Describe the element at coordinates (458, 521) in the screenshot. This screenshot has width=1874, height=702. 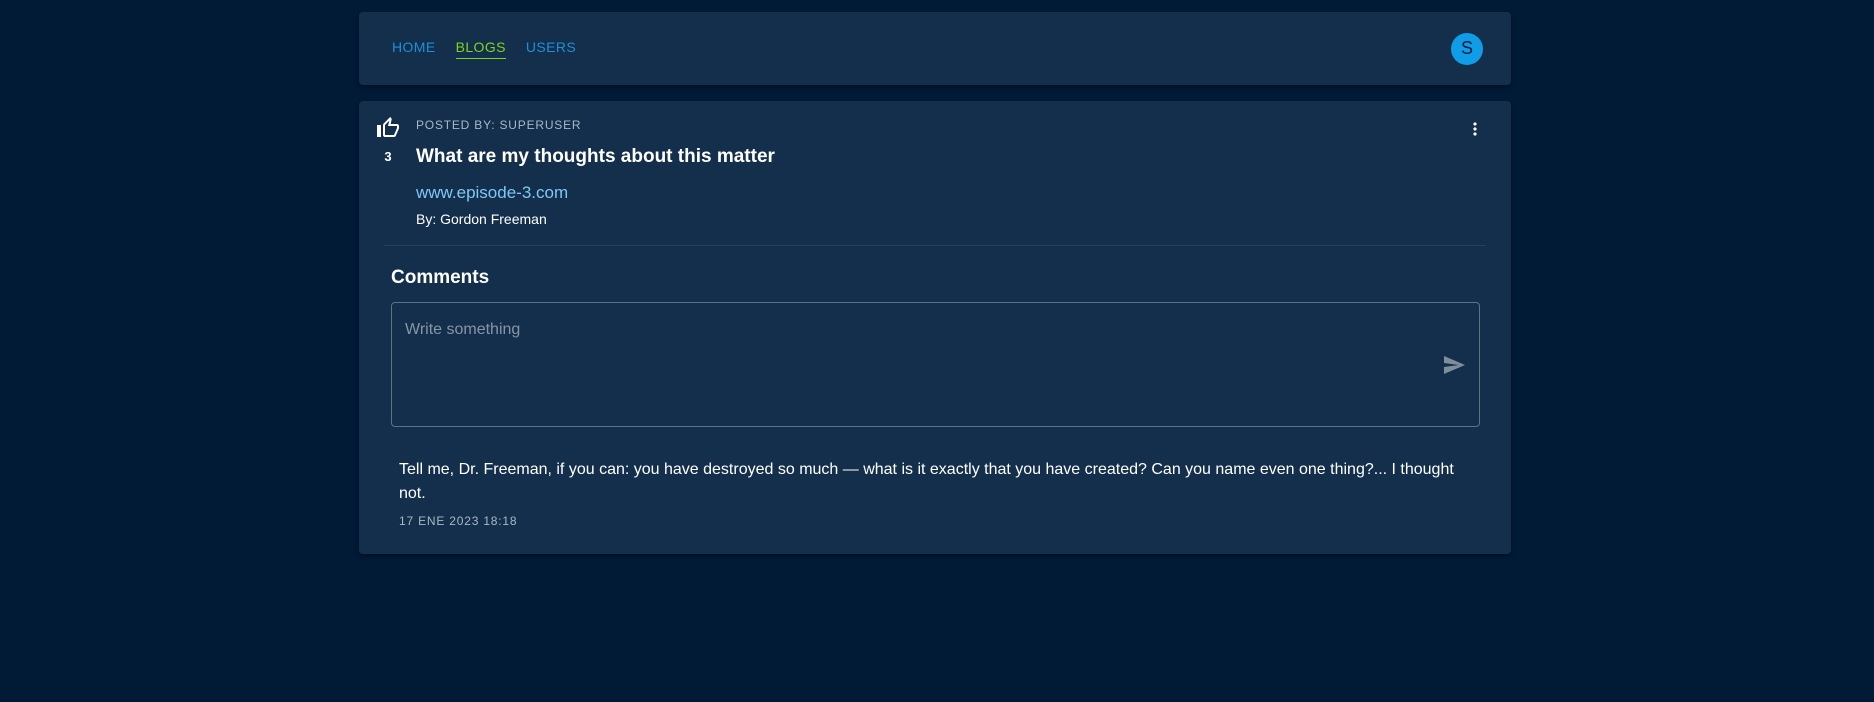
I see `comment-date: 17 ENE 2023 18:18` at that location.